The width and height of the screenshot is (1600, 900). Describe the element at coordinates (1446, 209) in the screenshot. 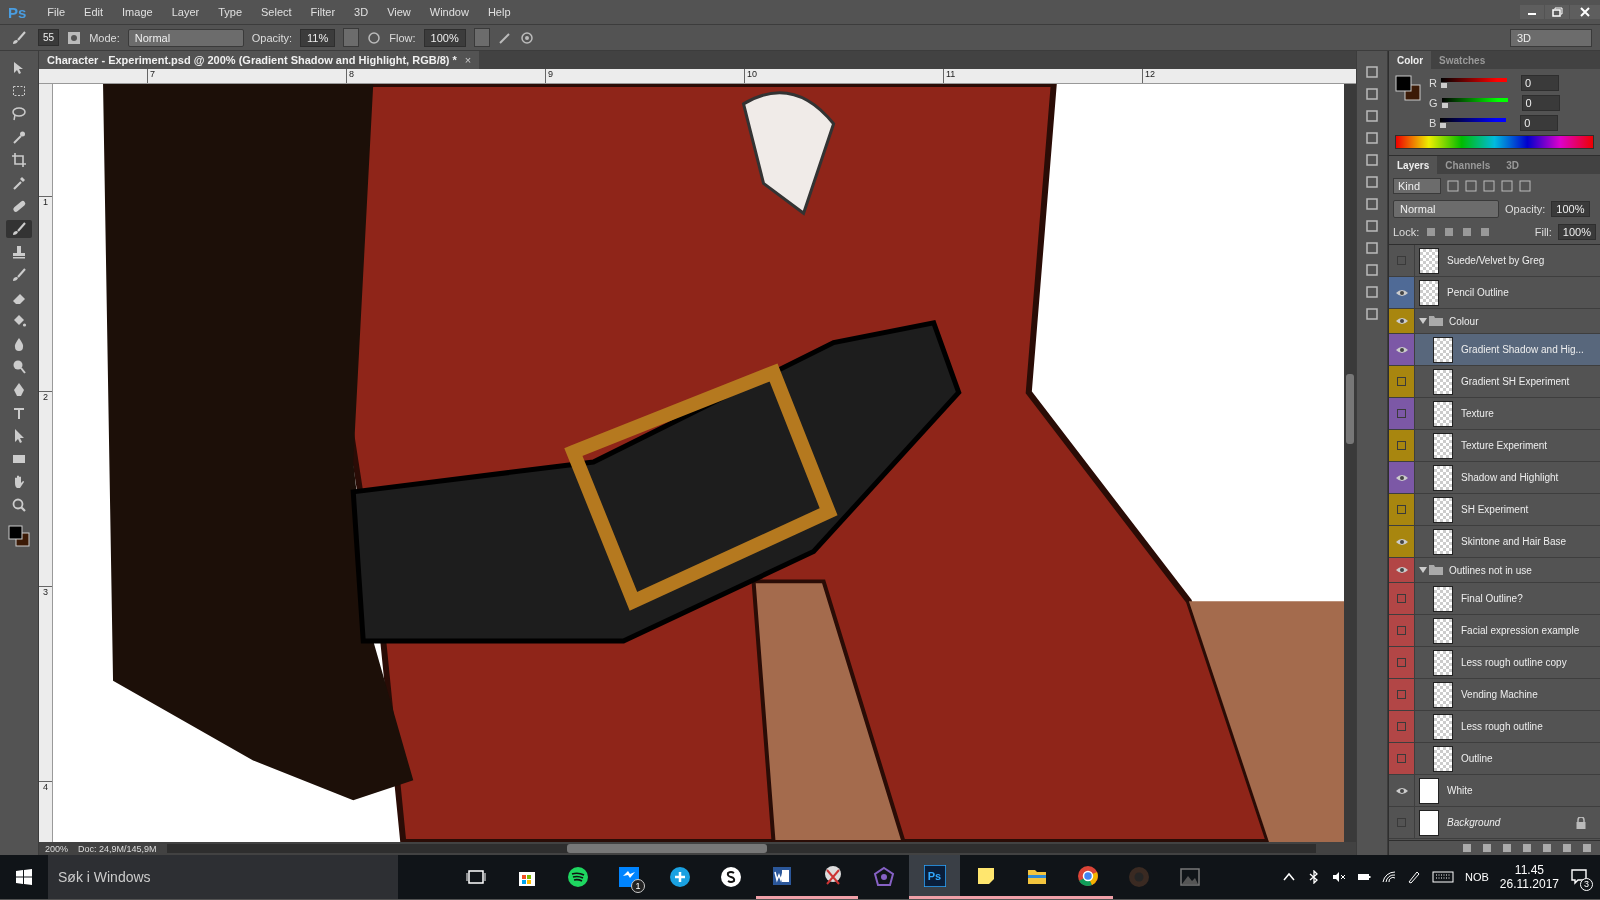

I see `blend-mode-dropdown: Normal` at that location.